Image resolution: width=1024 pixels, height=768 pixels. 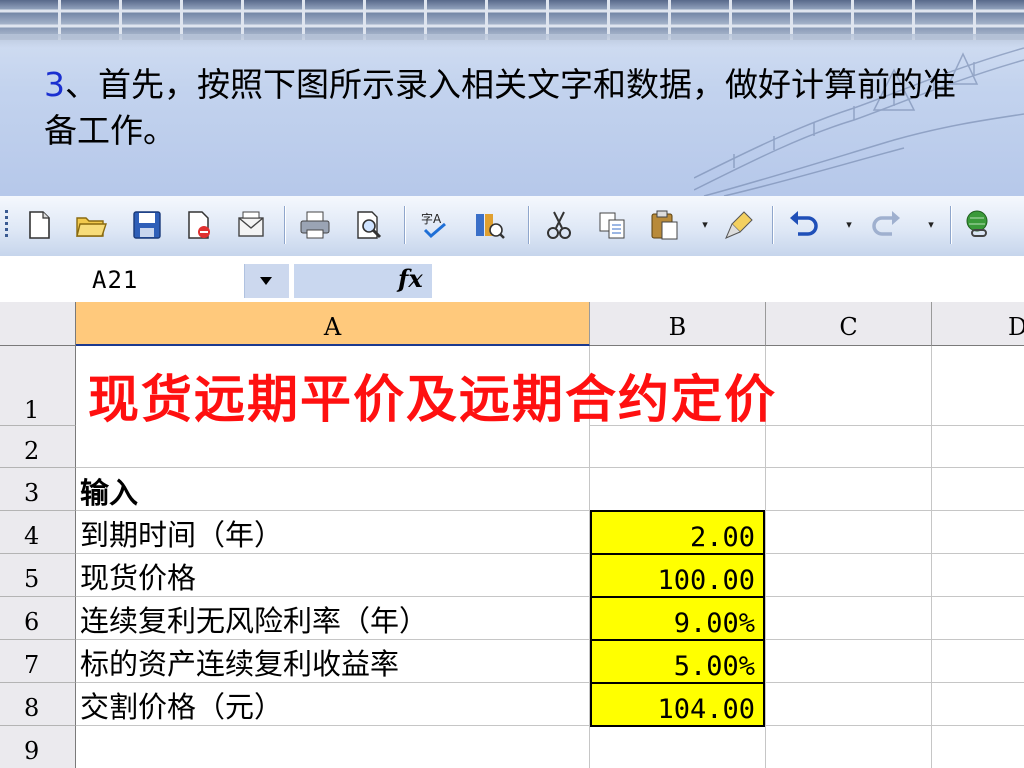 I want to click on cell-a6-label: 连续复利无风险利率（年）, so click(x=254, y=619).